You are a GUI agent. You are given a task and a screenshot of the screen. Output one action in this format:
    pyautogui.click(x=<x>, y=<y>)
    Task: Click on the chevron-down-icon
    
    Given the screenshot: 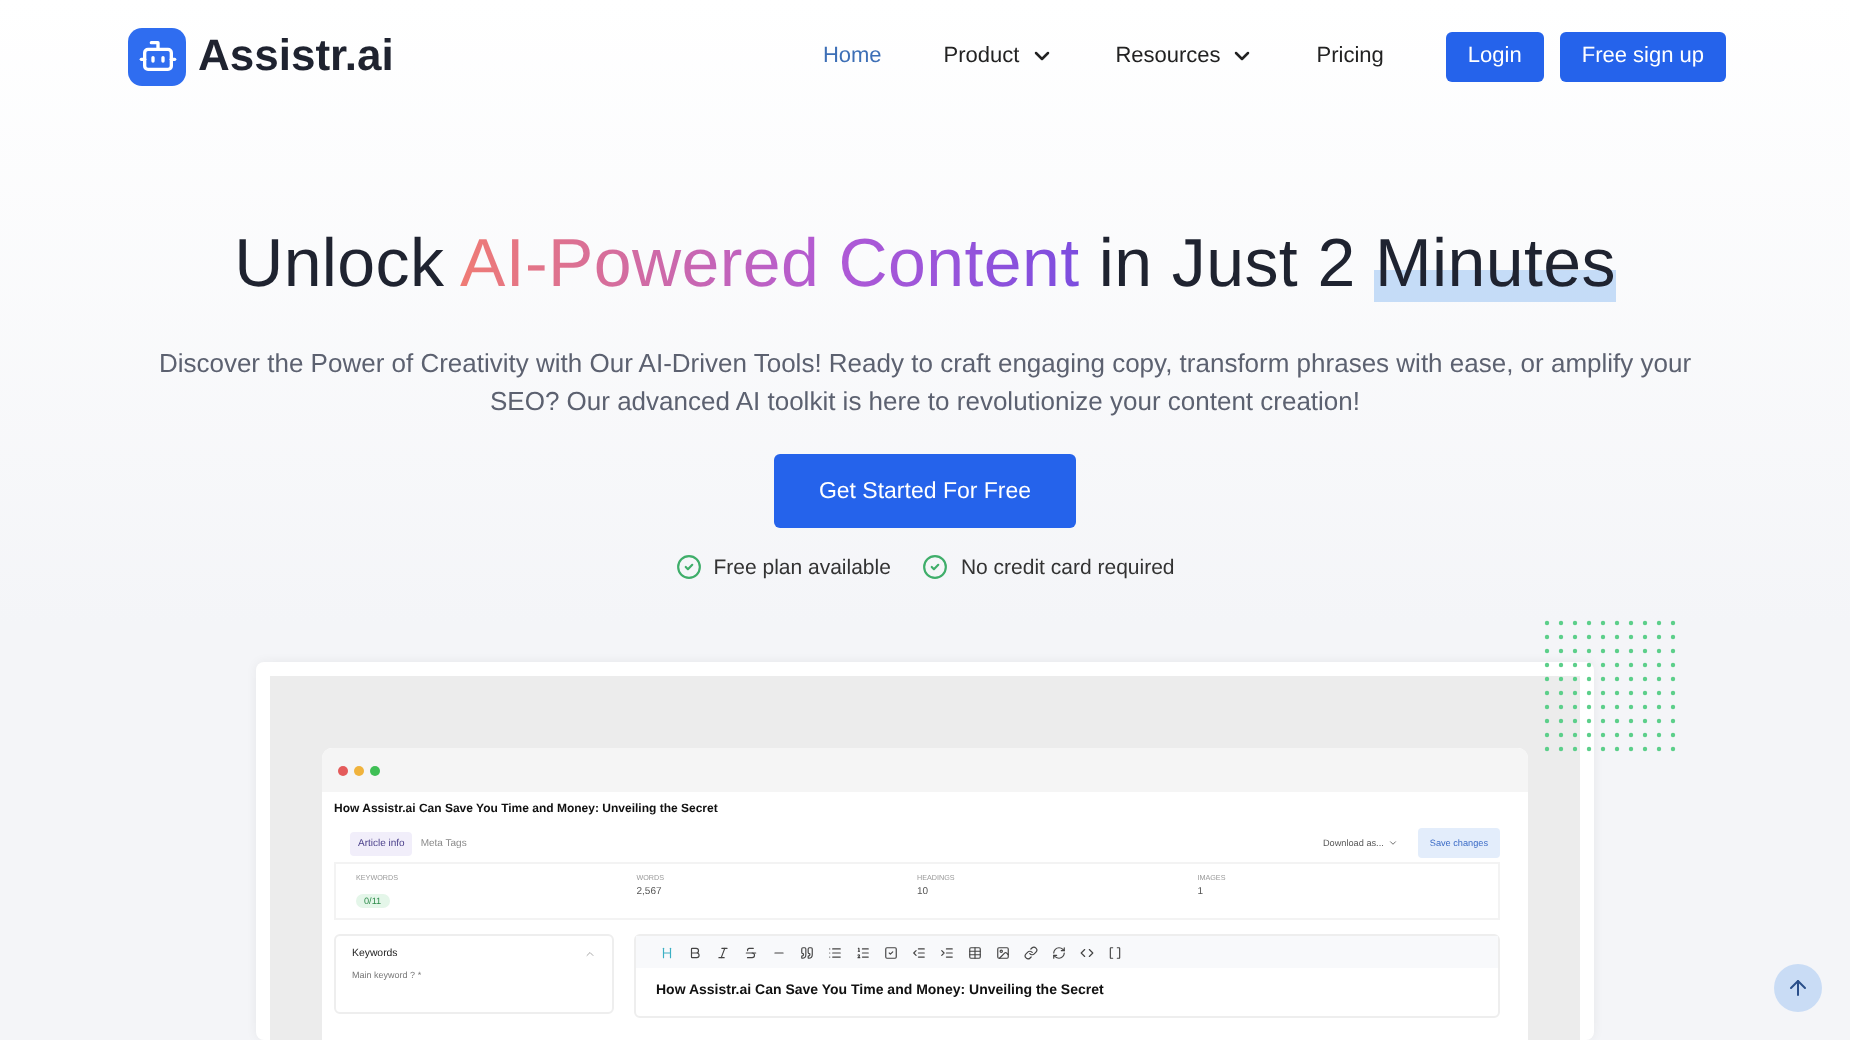 What is the action you would take?
    pyautogui.click(x=1392, y=843)
    